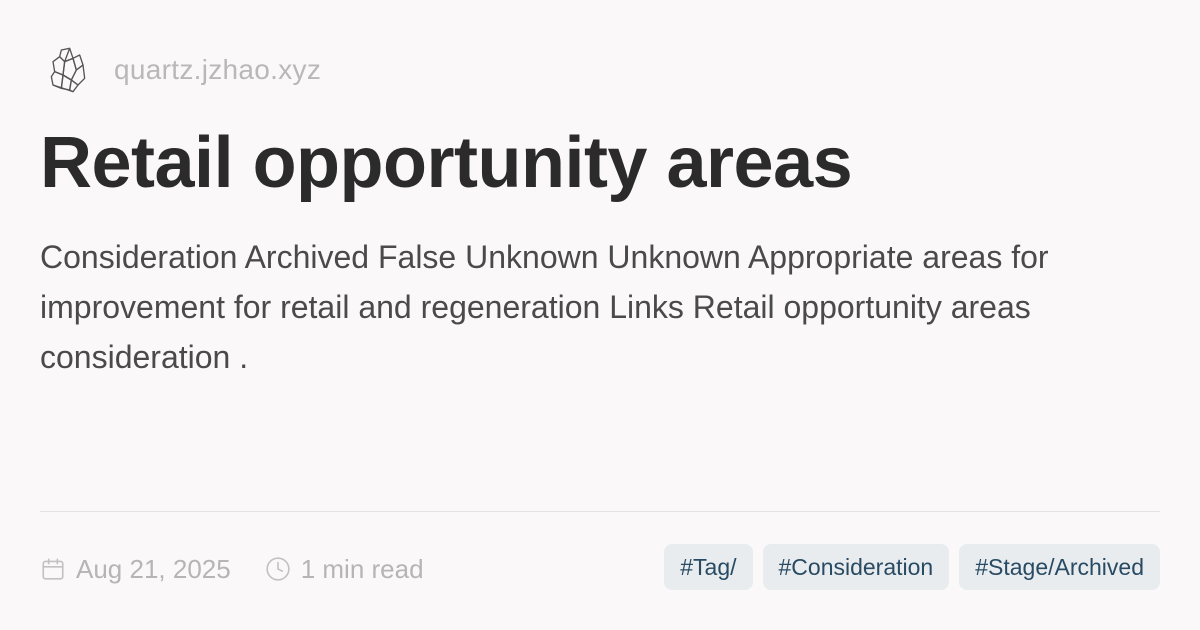 The image size is (1200, 630). What do you see at coordinates (856, 567) in the screenshot?
I see `tag-link: #Consideration` at bounding box center [856, 567].